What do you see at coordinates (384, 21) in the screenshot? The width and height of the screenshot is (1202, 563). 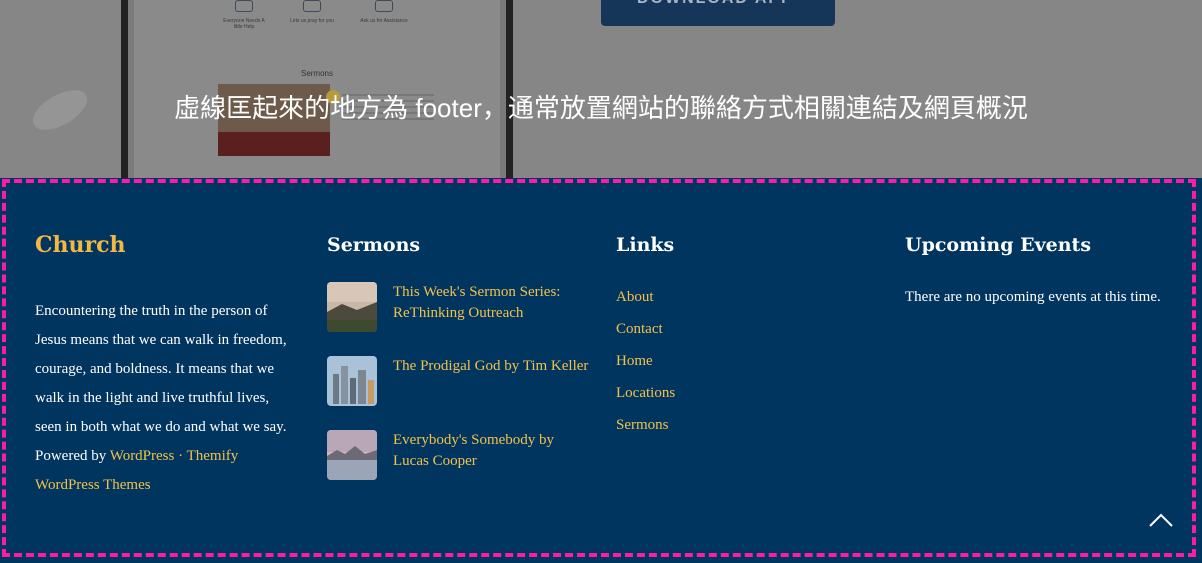 I see `assistance-label: Ask us for Assistance` at bounding box center [384, 21].